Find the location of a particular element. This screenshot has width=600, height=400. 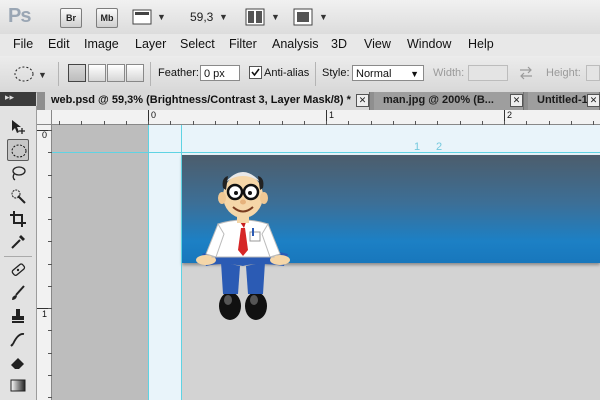

photoshop-logo: Ps is located at coordinates (19, 16).